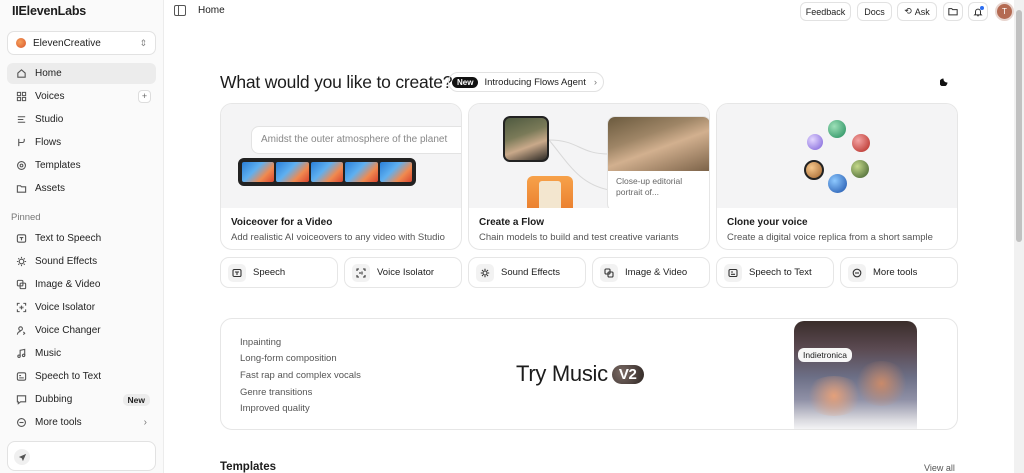 Image resolution: width=1024 pixels, height=473 pixels. Describe the element at coordinates (275, 408) in the screenshot. I see `feature-item: Improved quality` at that location.